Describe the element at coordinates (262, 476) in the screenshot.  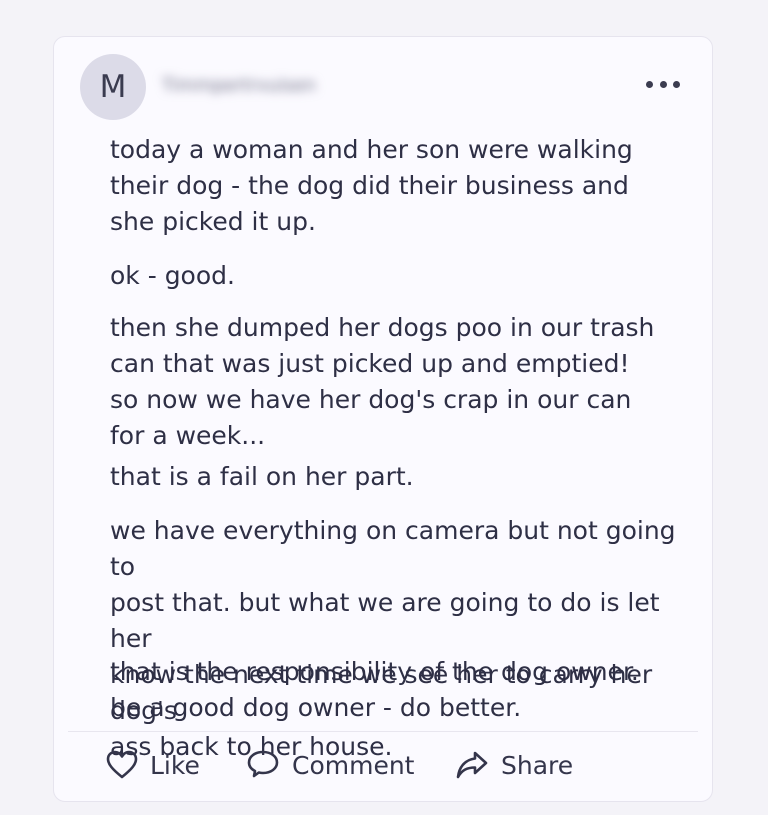
I see `post-paragraph: that is a fail on her part.` at that location.